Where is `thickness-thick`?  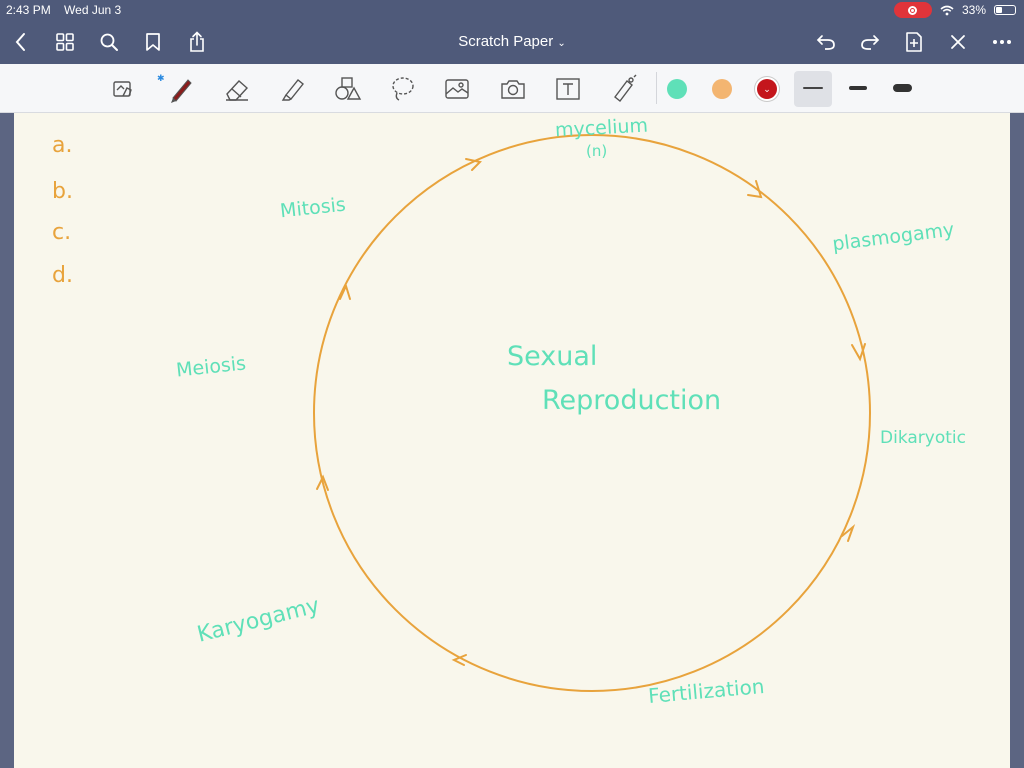 thickness-thick is located at coordinates (902, 88).